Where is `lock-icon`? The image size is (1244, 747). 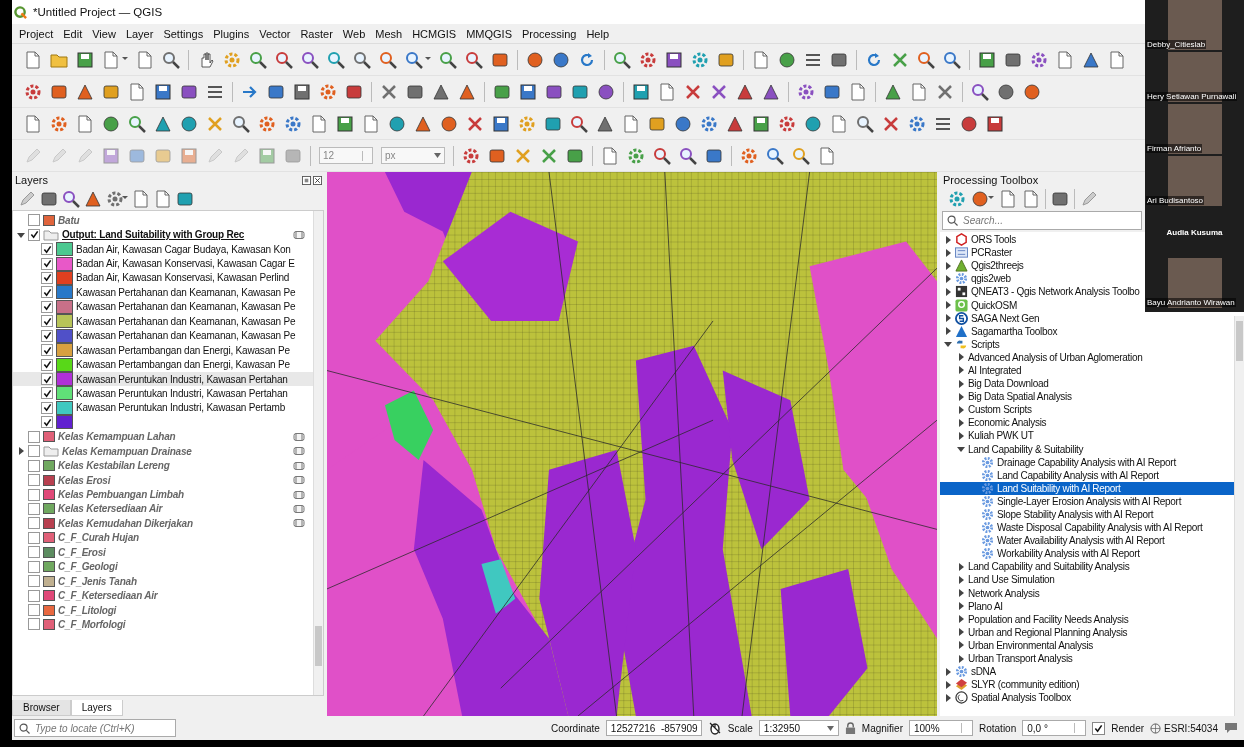
lock-icon is located at coordinates (850, 728).